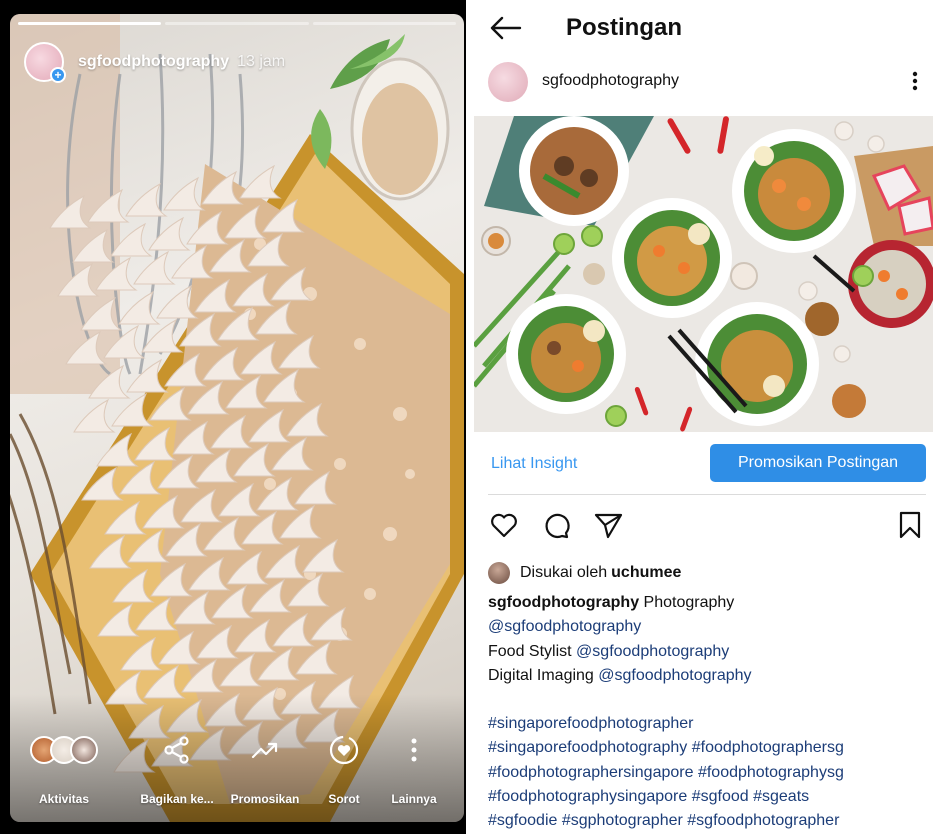 The image size is (933, 834). I want to click on activity-button: Aktivitas, so click(64, 770).